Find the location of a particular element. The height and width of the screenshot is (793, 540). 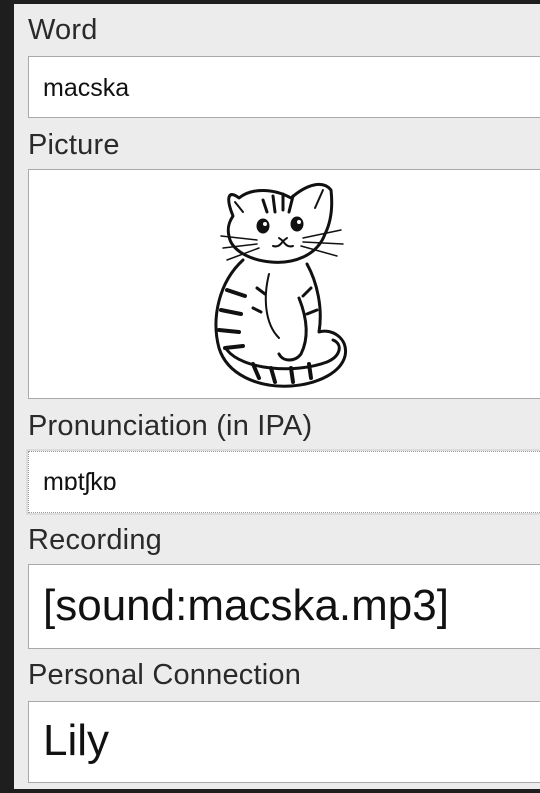

pronunciation-value: mɒtʃkɒ is located at coordinates (80, 482).